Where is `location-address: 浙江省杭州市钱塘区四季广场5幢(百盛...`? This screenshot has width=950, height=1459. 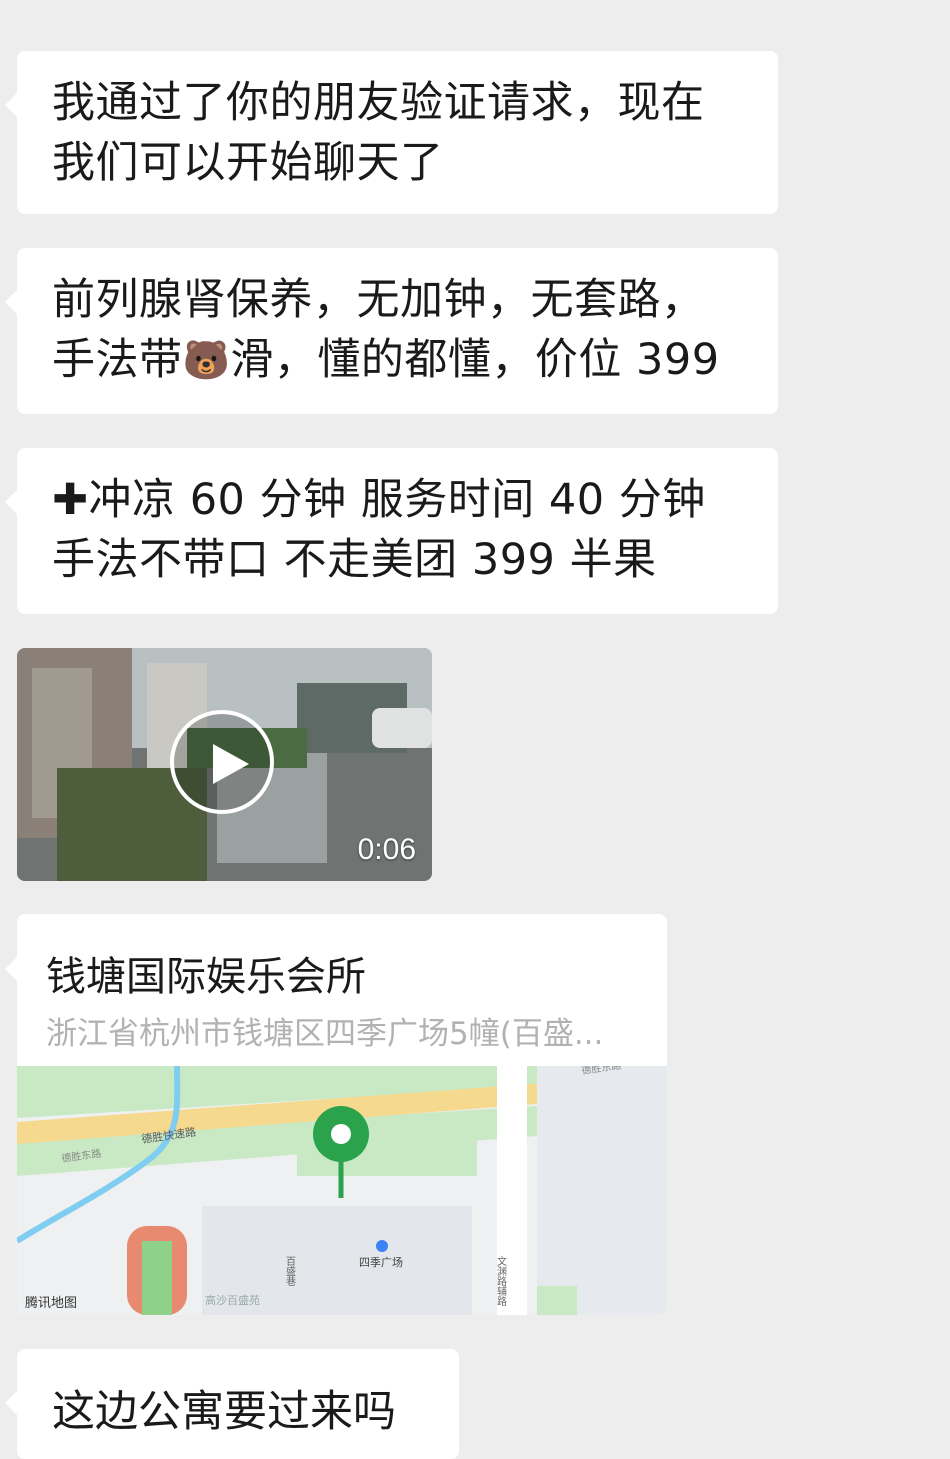
location-address: 浙江省杭州市钱塘区四季广场5幢(百盛... is located at coordinates (325, 1034).